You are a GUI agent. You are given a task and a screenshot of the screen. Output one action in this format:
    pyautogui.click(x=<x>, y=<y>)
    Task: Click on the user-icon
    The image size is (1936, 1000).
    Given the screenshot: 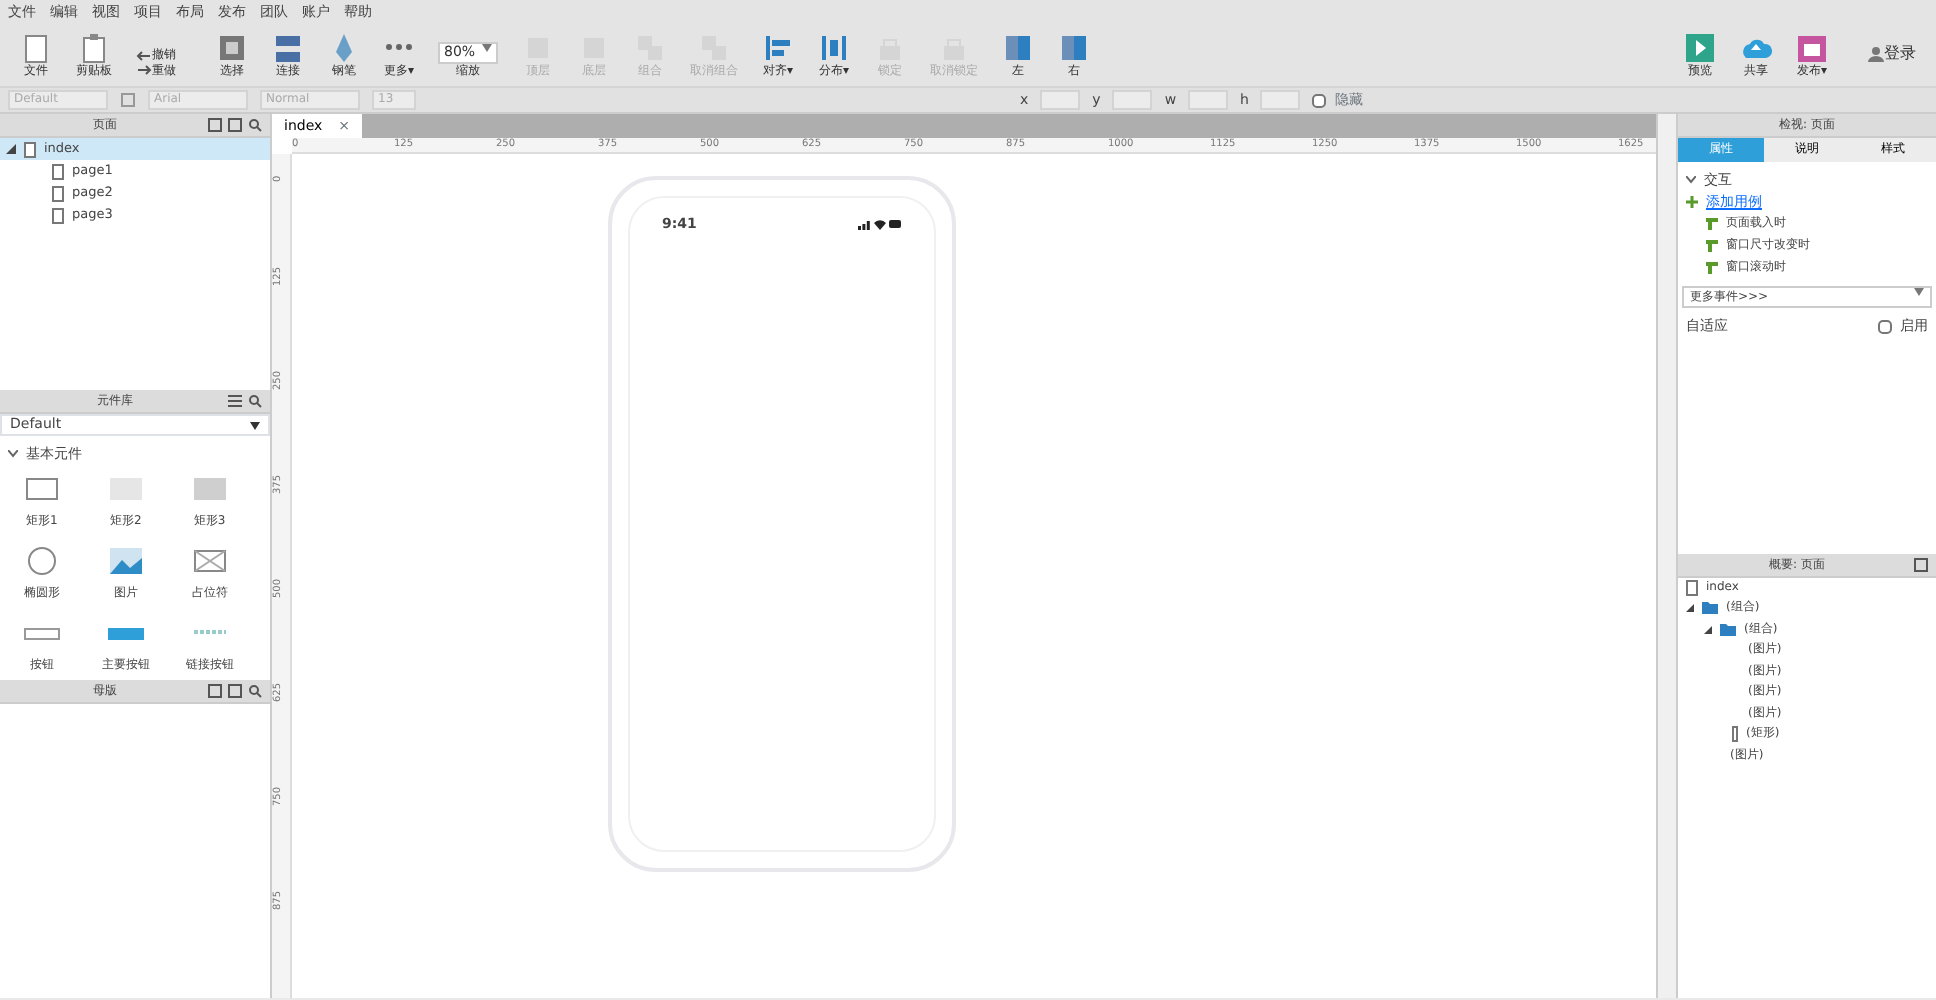 What is the action you would take?
    pyautogui.click(x=1876, y=54)
    